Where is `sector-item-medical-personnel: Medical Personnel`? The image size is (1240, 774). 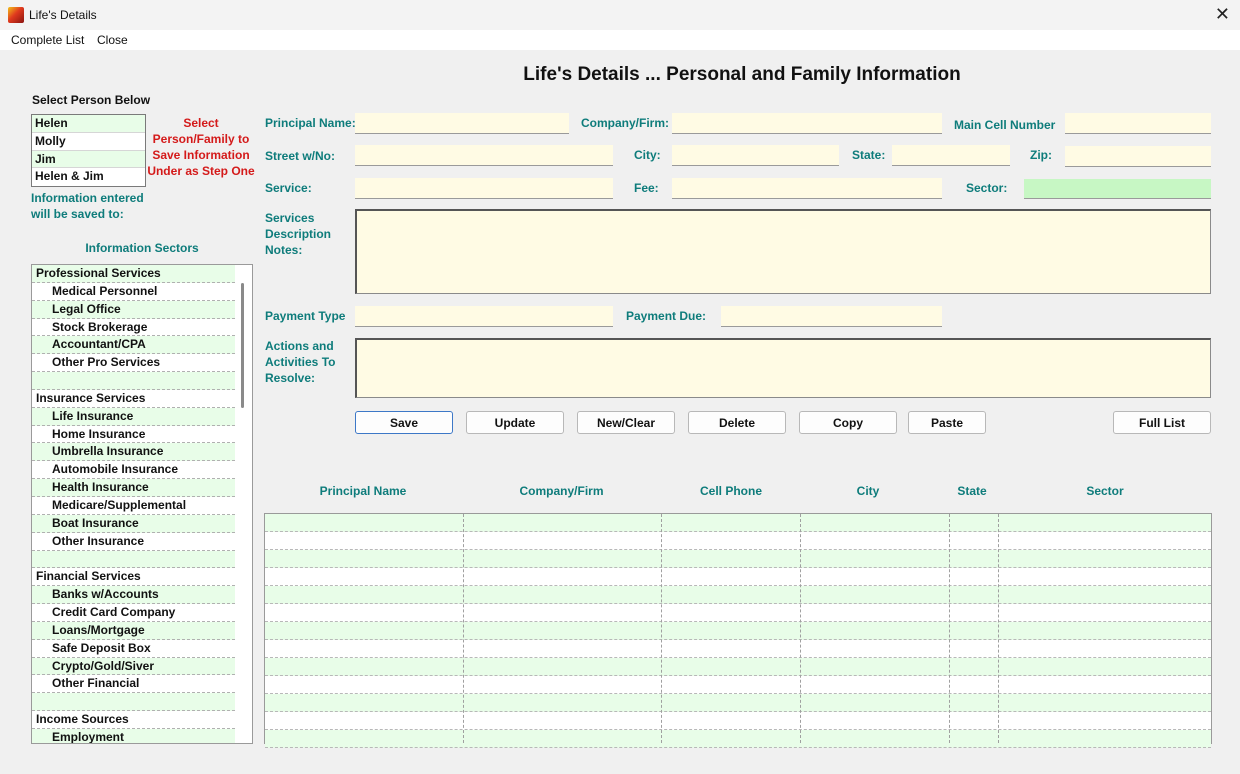
sector-item-medical-personnel: Medical Personnel is located at coordinates (133, 291).